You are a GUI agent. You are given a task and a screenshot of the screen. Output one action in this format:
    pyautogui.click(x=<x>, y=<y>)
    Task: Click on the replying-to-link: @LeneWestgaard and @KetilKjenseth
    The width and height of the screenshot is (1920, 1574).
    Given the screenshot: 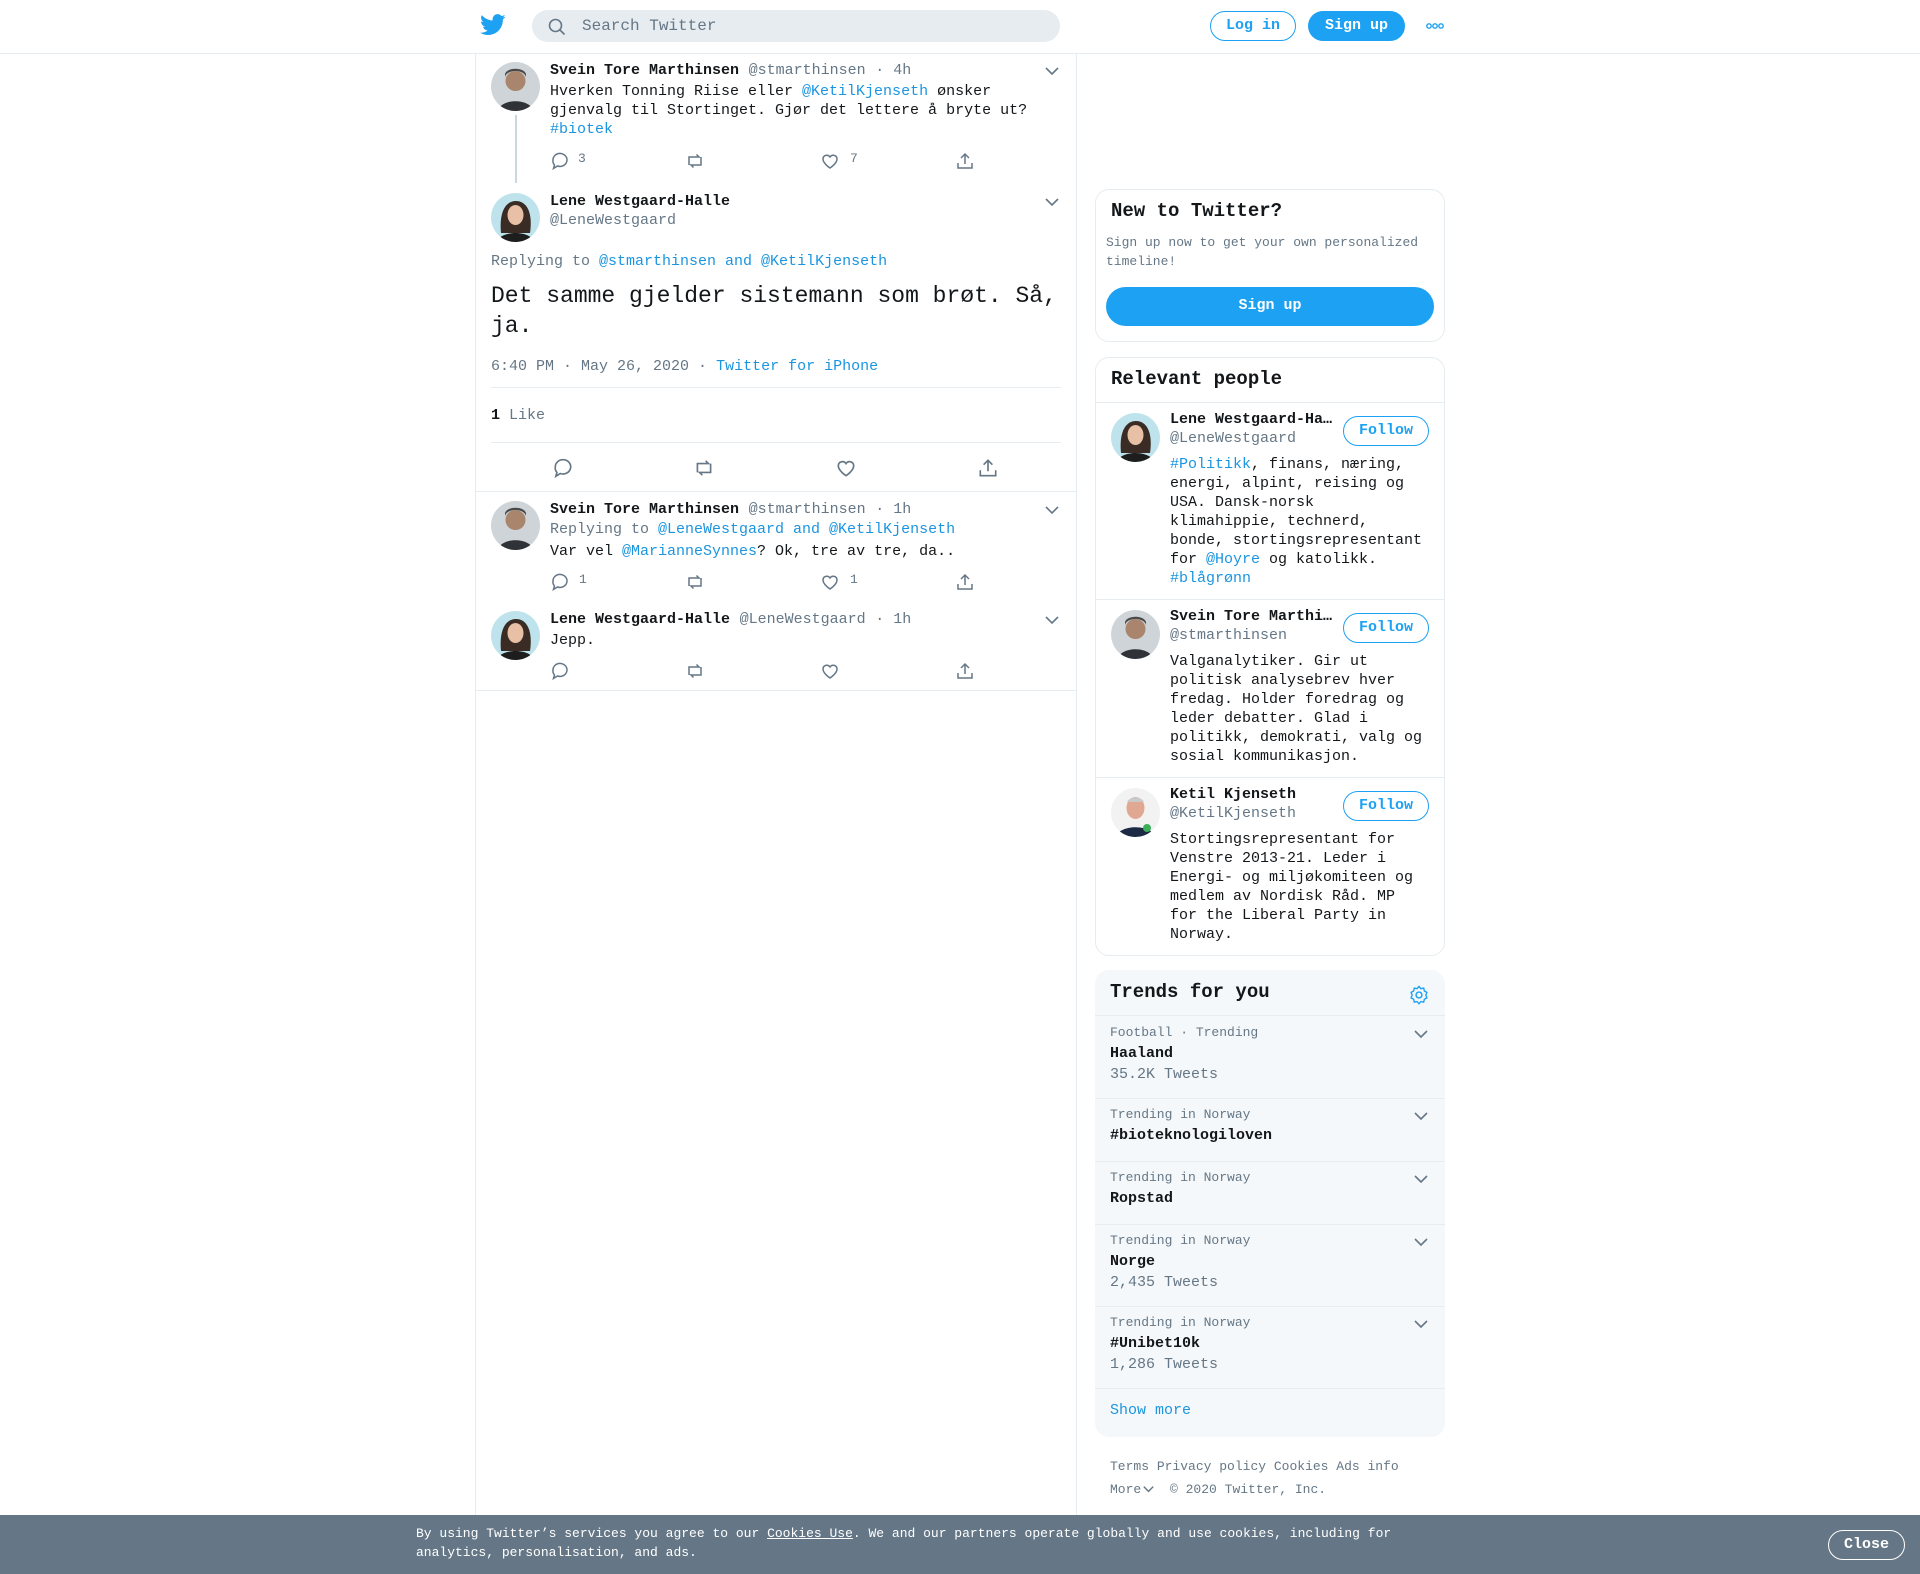 What is the action you would take?
    pyautogui.click(x=806, y=529)
    